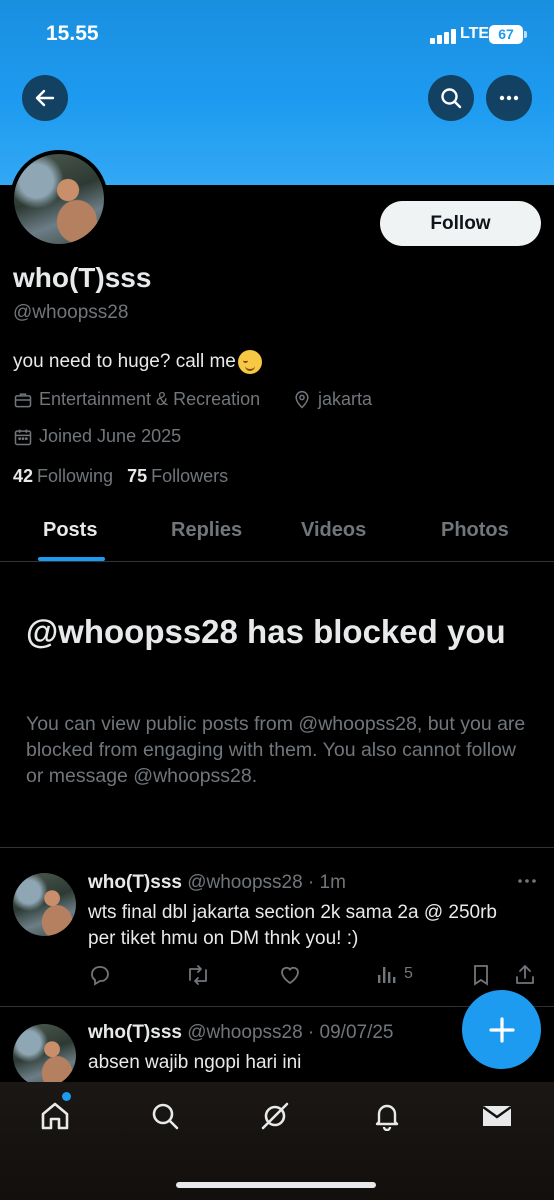 This screenshot has width=554, height=1200. I want to click on tweet-actions: 5, so click(318, 976).